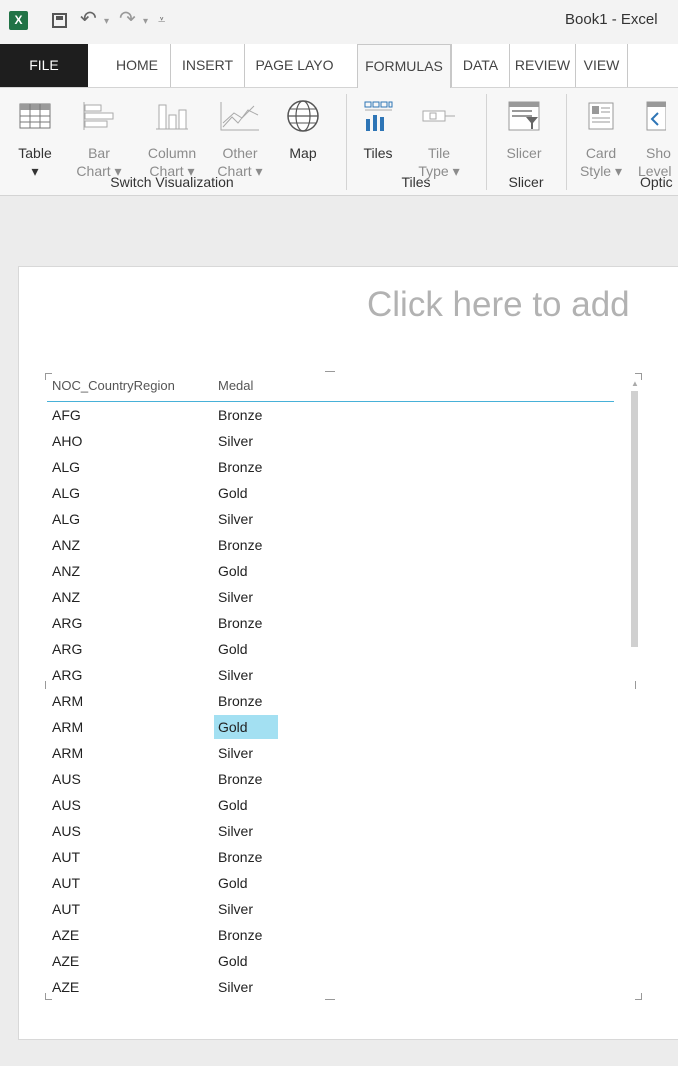  Describe the element at coordinates (18, 20) in the screenshot. I see `excel-icon: X` at that location.